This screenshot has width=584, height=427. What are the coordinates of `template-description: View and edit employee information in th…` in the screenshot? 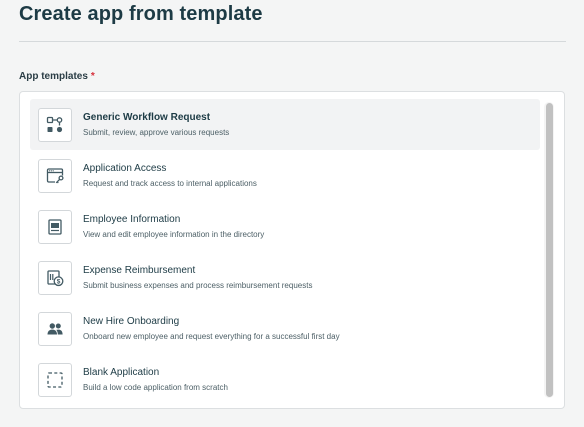 It's located at (174, 234).